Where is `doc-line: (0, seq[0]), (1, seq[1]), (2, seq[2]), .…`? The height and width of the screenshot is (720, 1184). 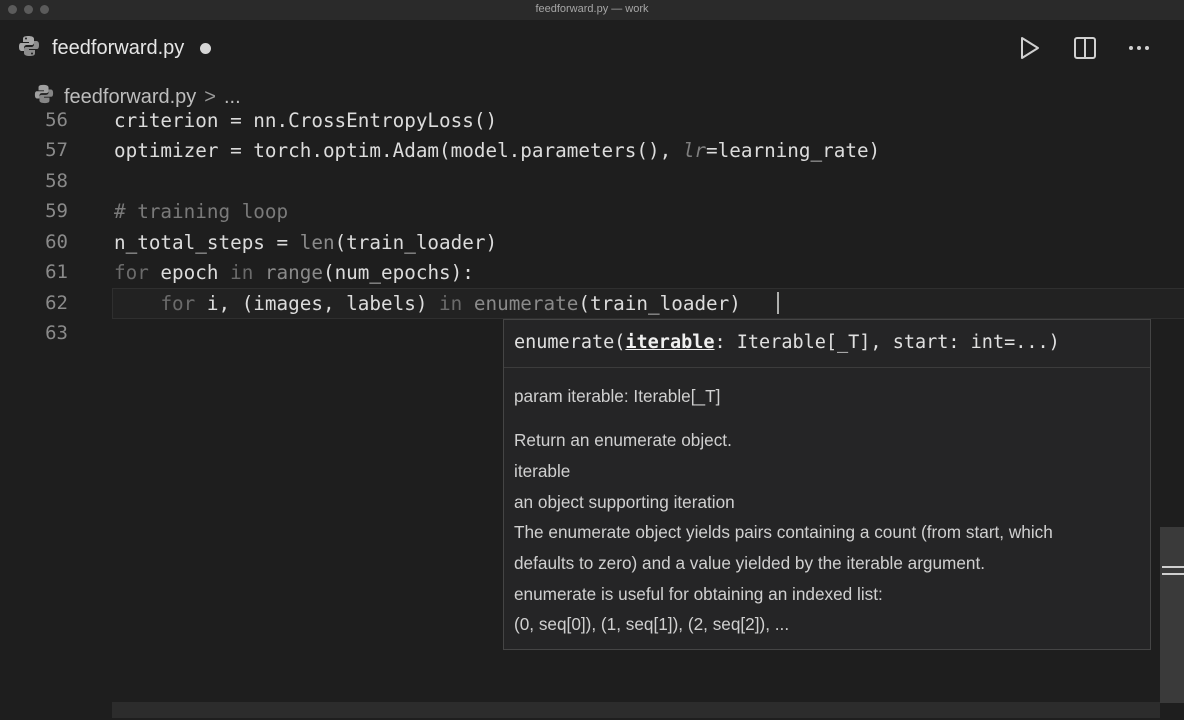
doc-line: (0, seq[0]), (1, seq[1]), (2, seq[2]), .… is located at coordinates (652, 624).